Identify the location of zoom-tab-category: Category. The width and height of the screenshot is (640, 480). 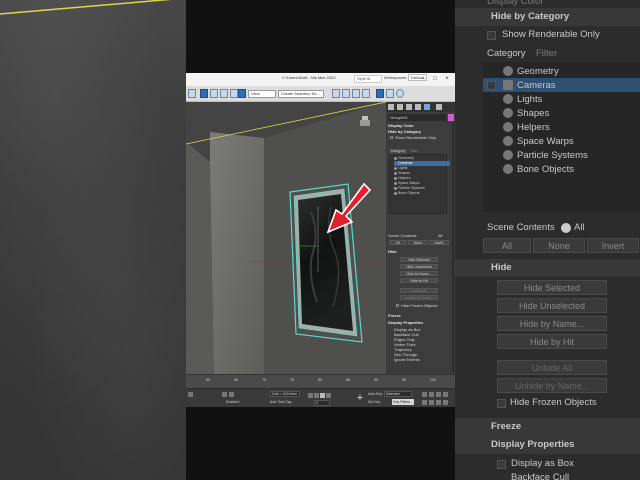
(506, 53).